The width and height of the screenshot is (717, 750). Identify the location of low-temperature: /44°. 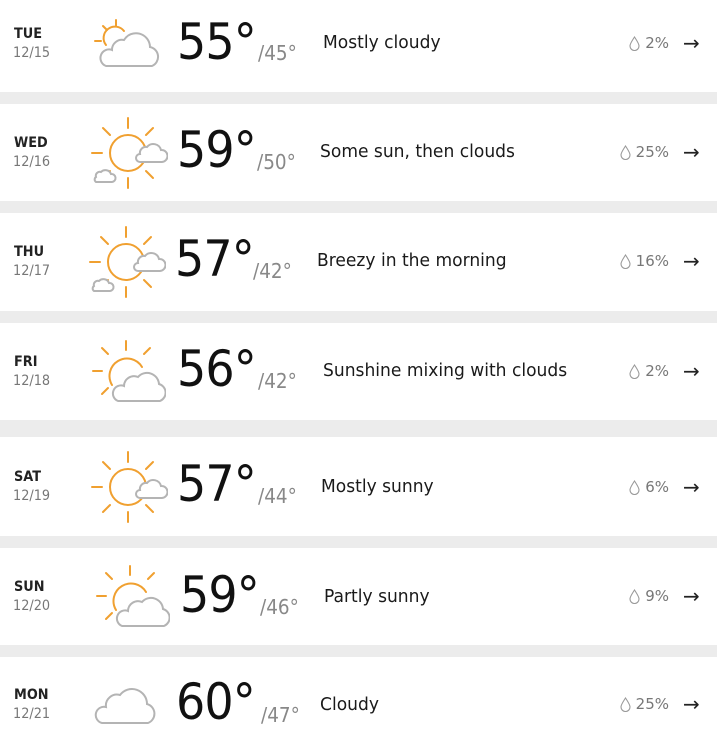
(277, 496).